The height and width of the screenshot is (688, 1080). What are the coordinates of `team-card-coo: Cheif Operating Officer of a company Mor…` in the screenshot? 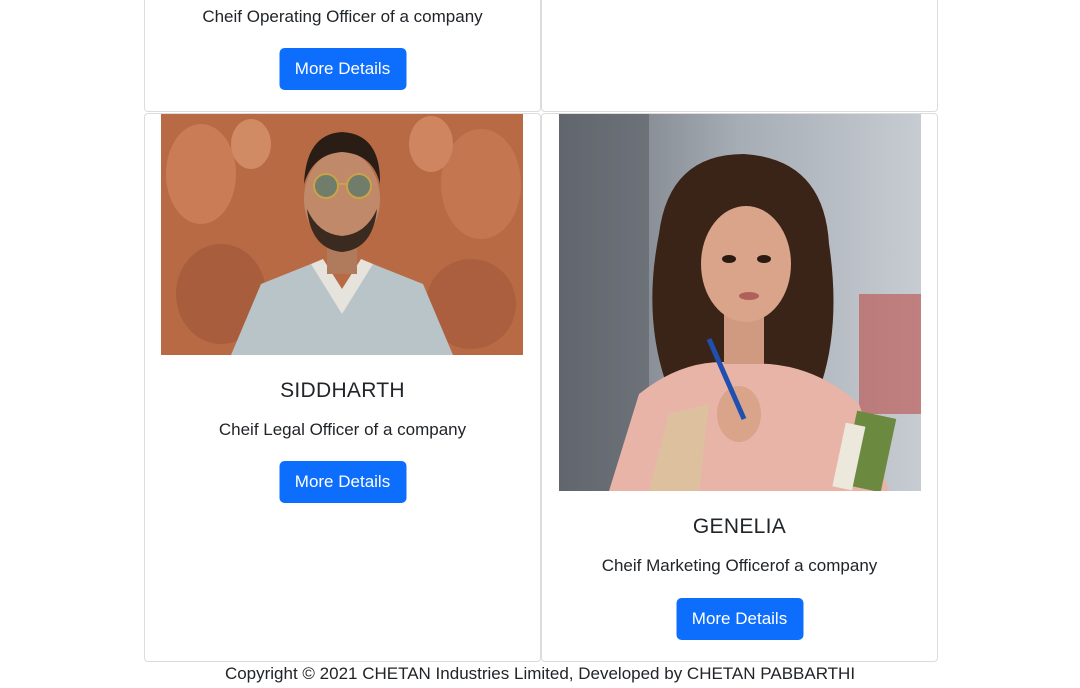 It's located at (342, 56).